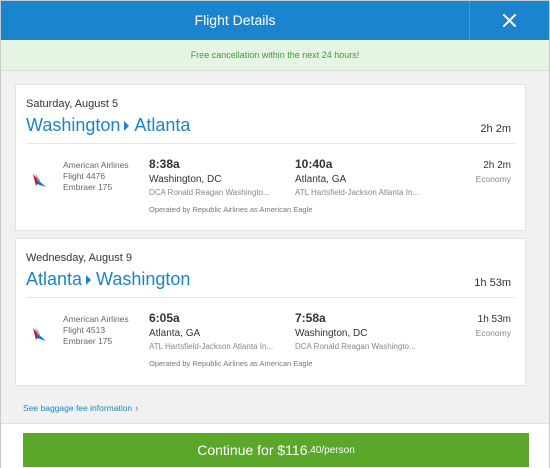 The width and height of the screenshot is (550, 468). I want to click on departure-city: Atlanta, GA, so click(175, 333).